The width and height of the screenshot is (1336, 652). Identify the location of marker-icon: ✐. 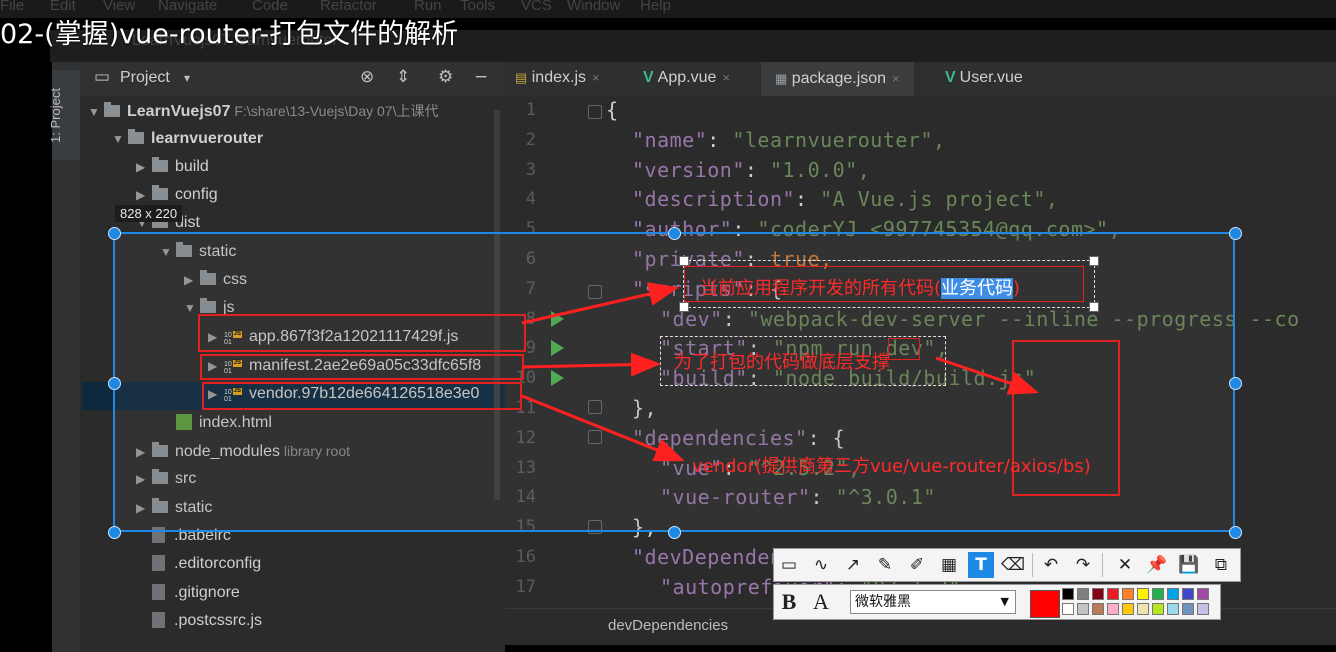
(917, 565).